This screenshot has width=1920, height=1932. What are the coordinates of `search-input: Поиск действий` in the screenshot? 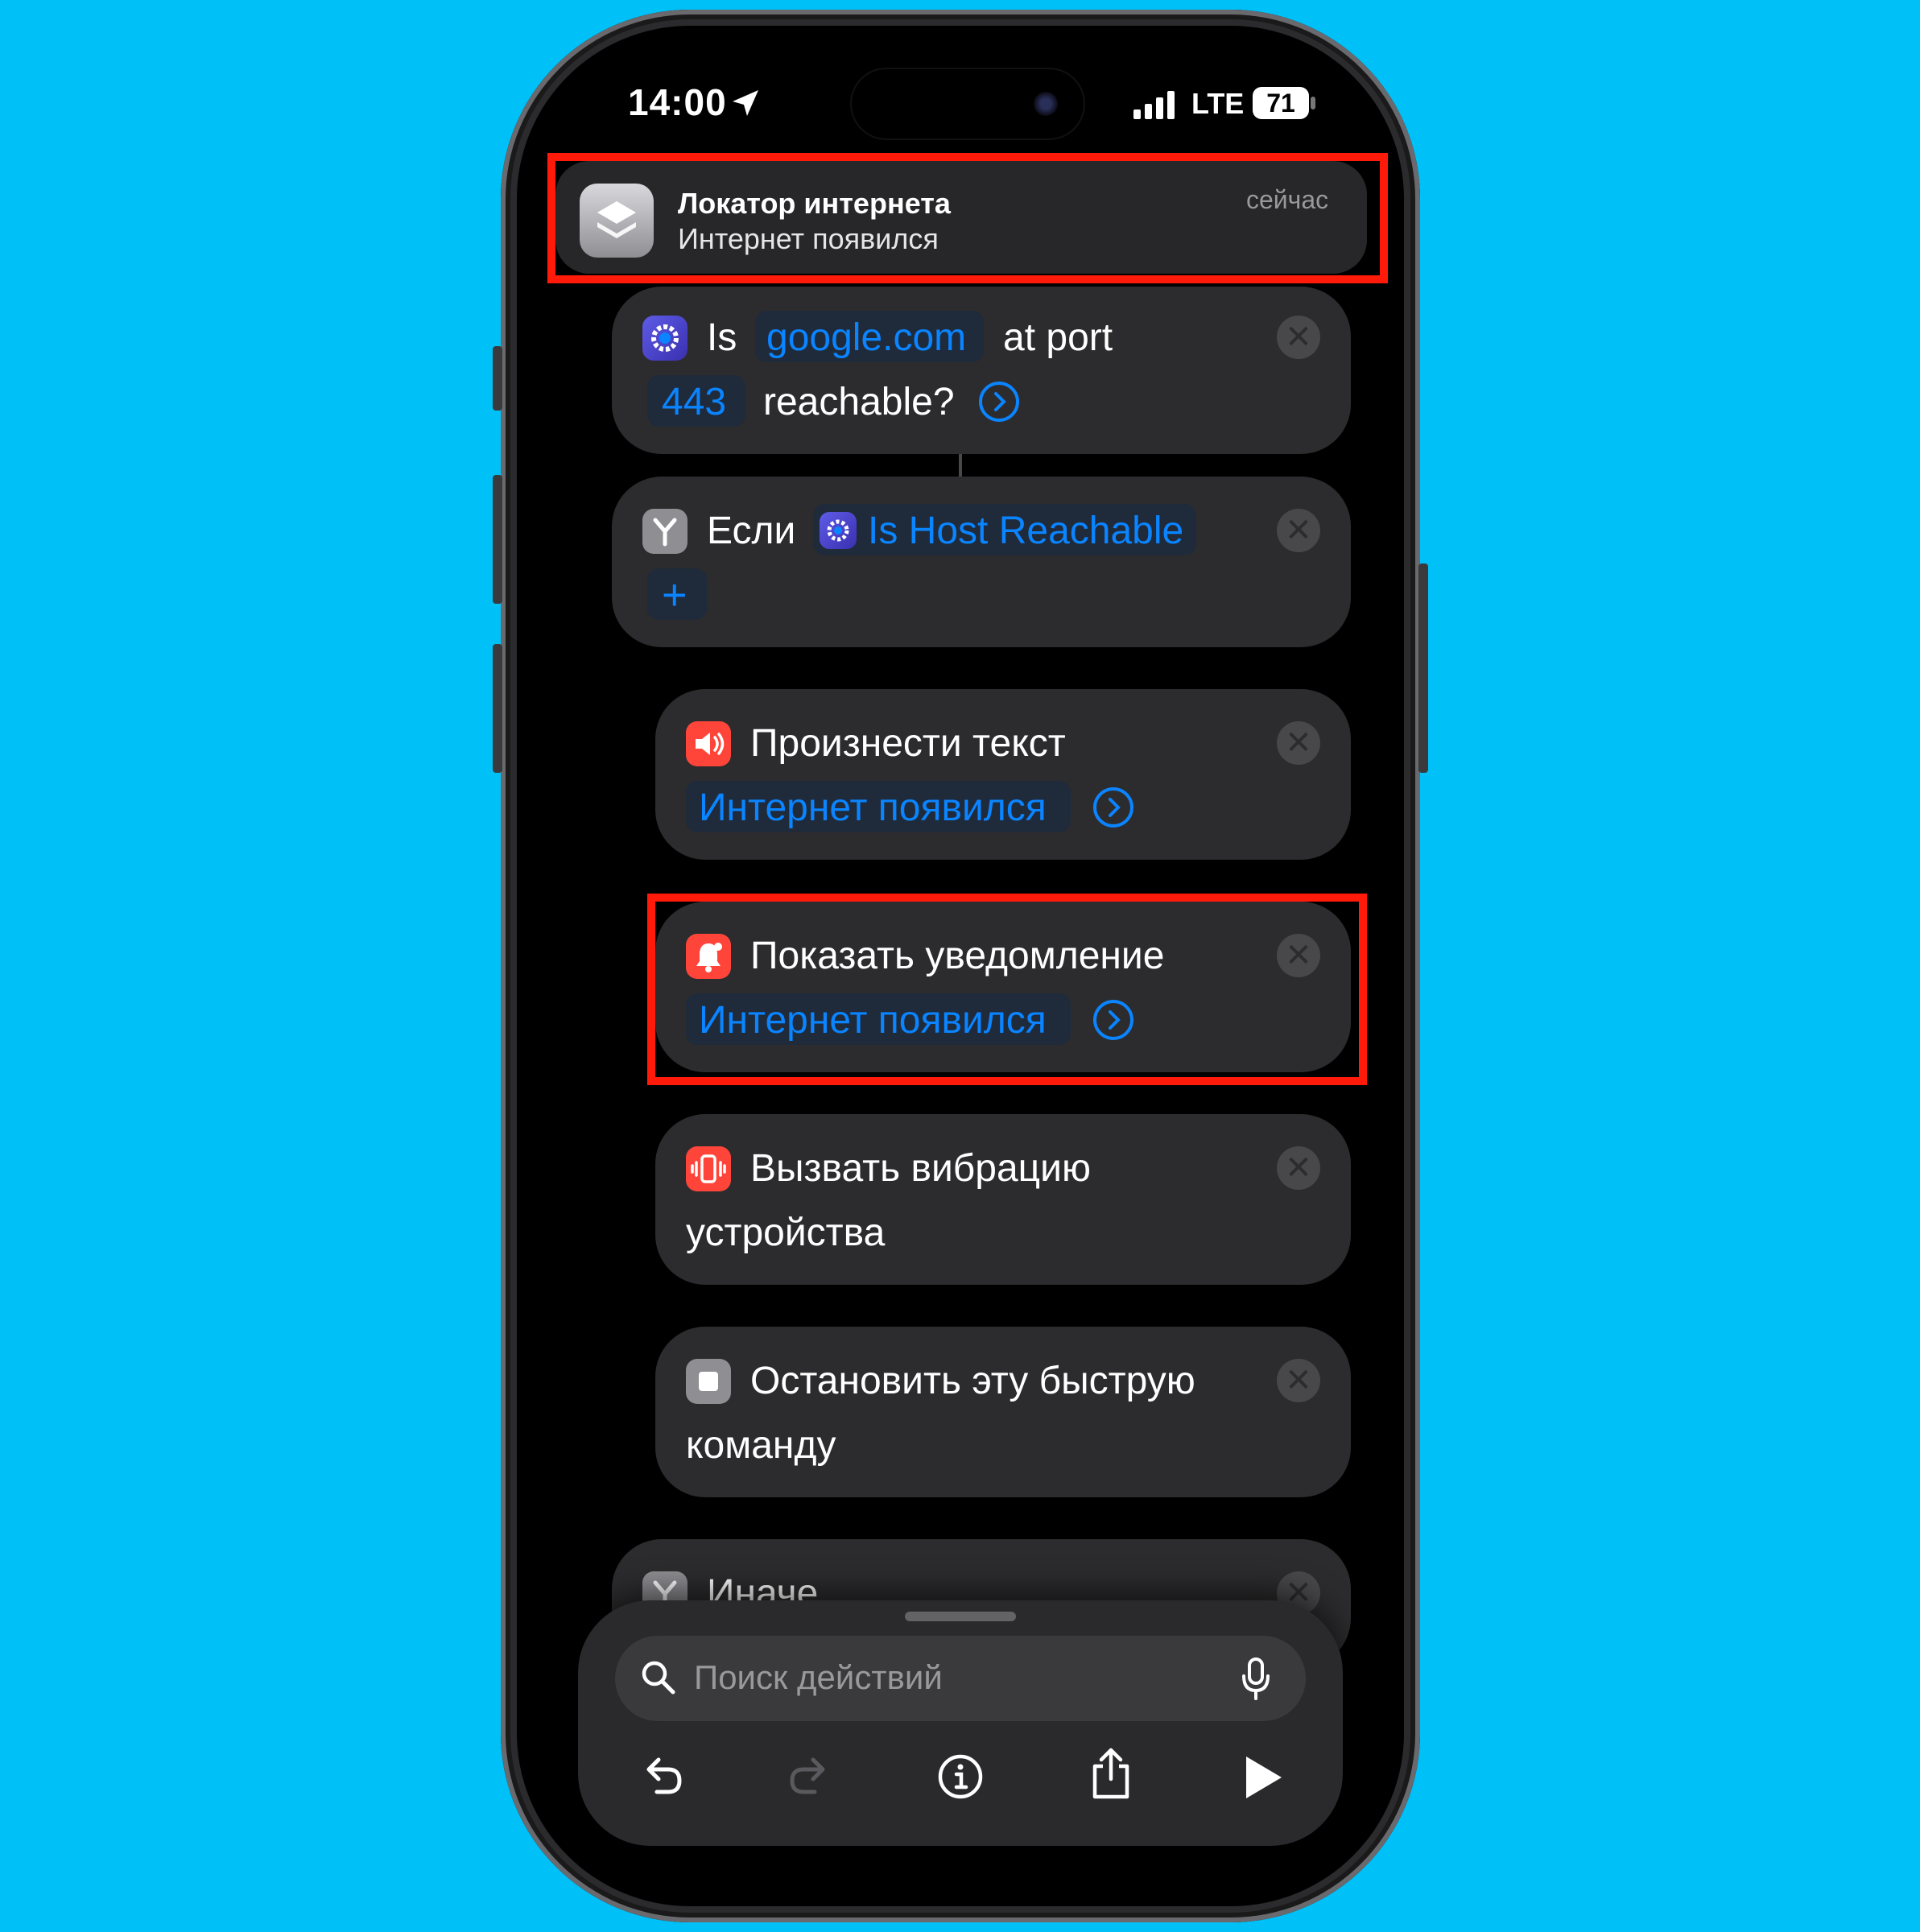 It's located at (818, 1677).